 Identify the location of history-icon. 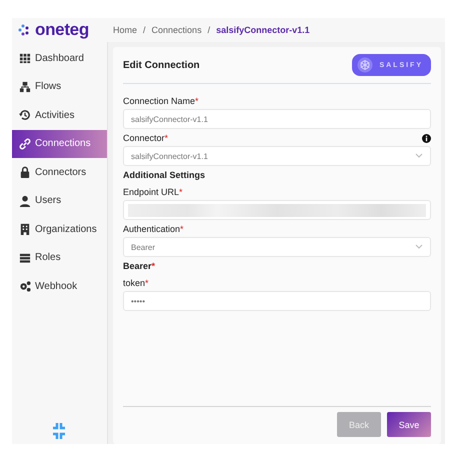
(25, 115).